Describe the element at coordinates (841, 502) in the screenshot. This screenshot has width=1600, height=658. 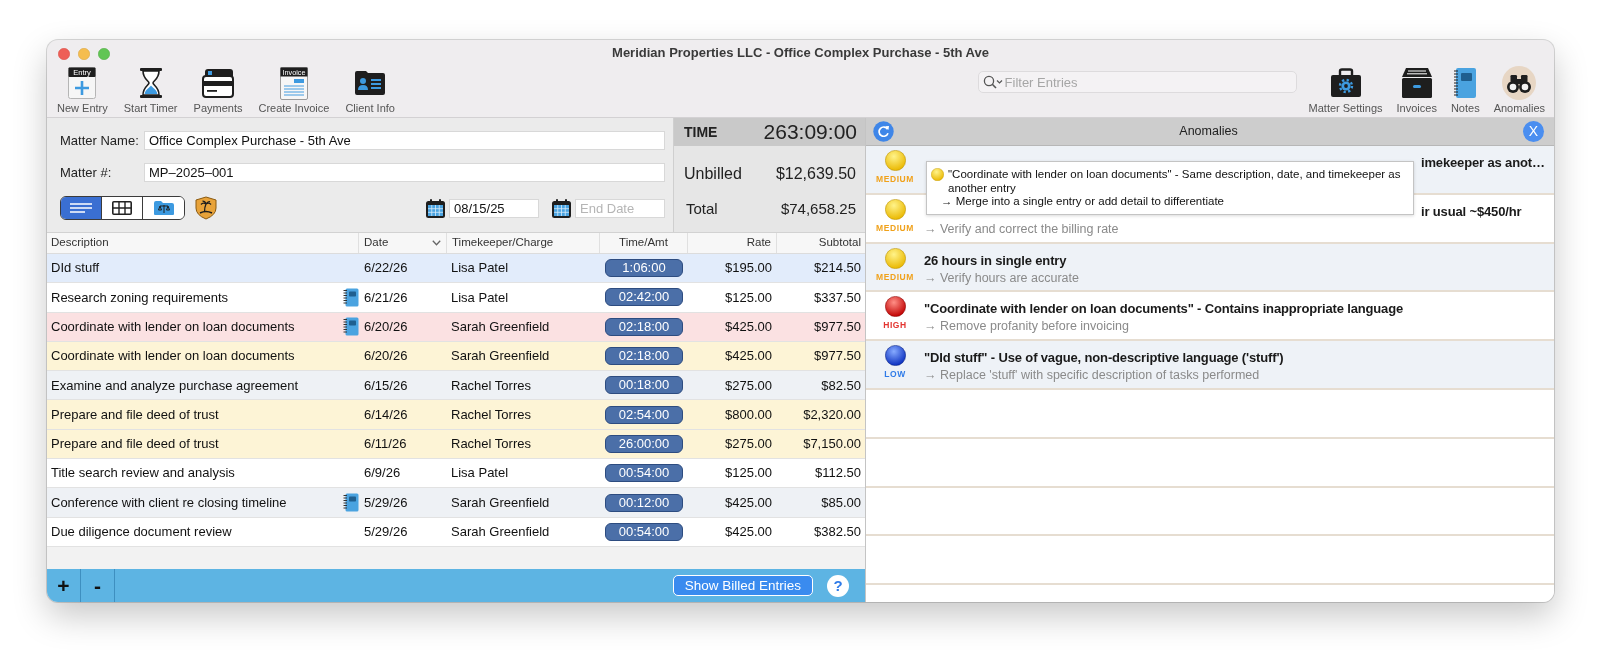
I see `entry-subtotal: $85.00` at that location.